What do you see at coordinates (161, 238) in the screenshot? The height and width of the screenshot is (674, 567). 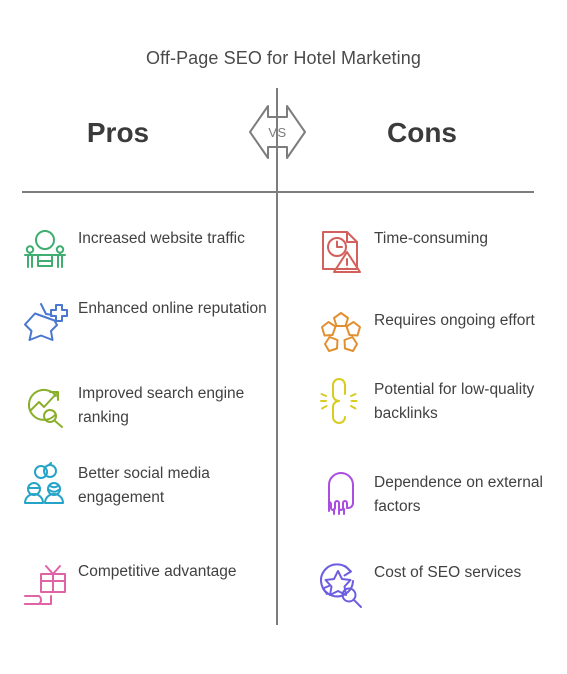 I see `list-item-label: Increased website traffic` at bounding box center [161, 238].